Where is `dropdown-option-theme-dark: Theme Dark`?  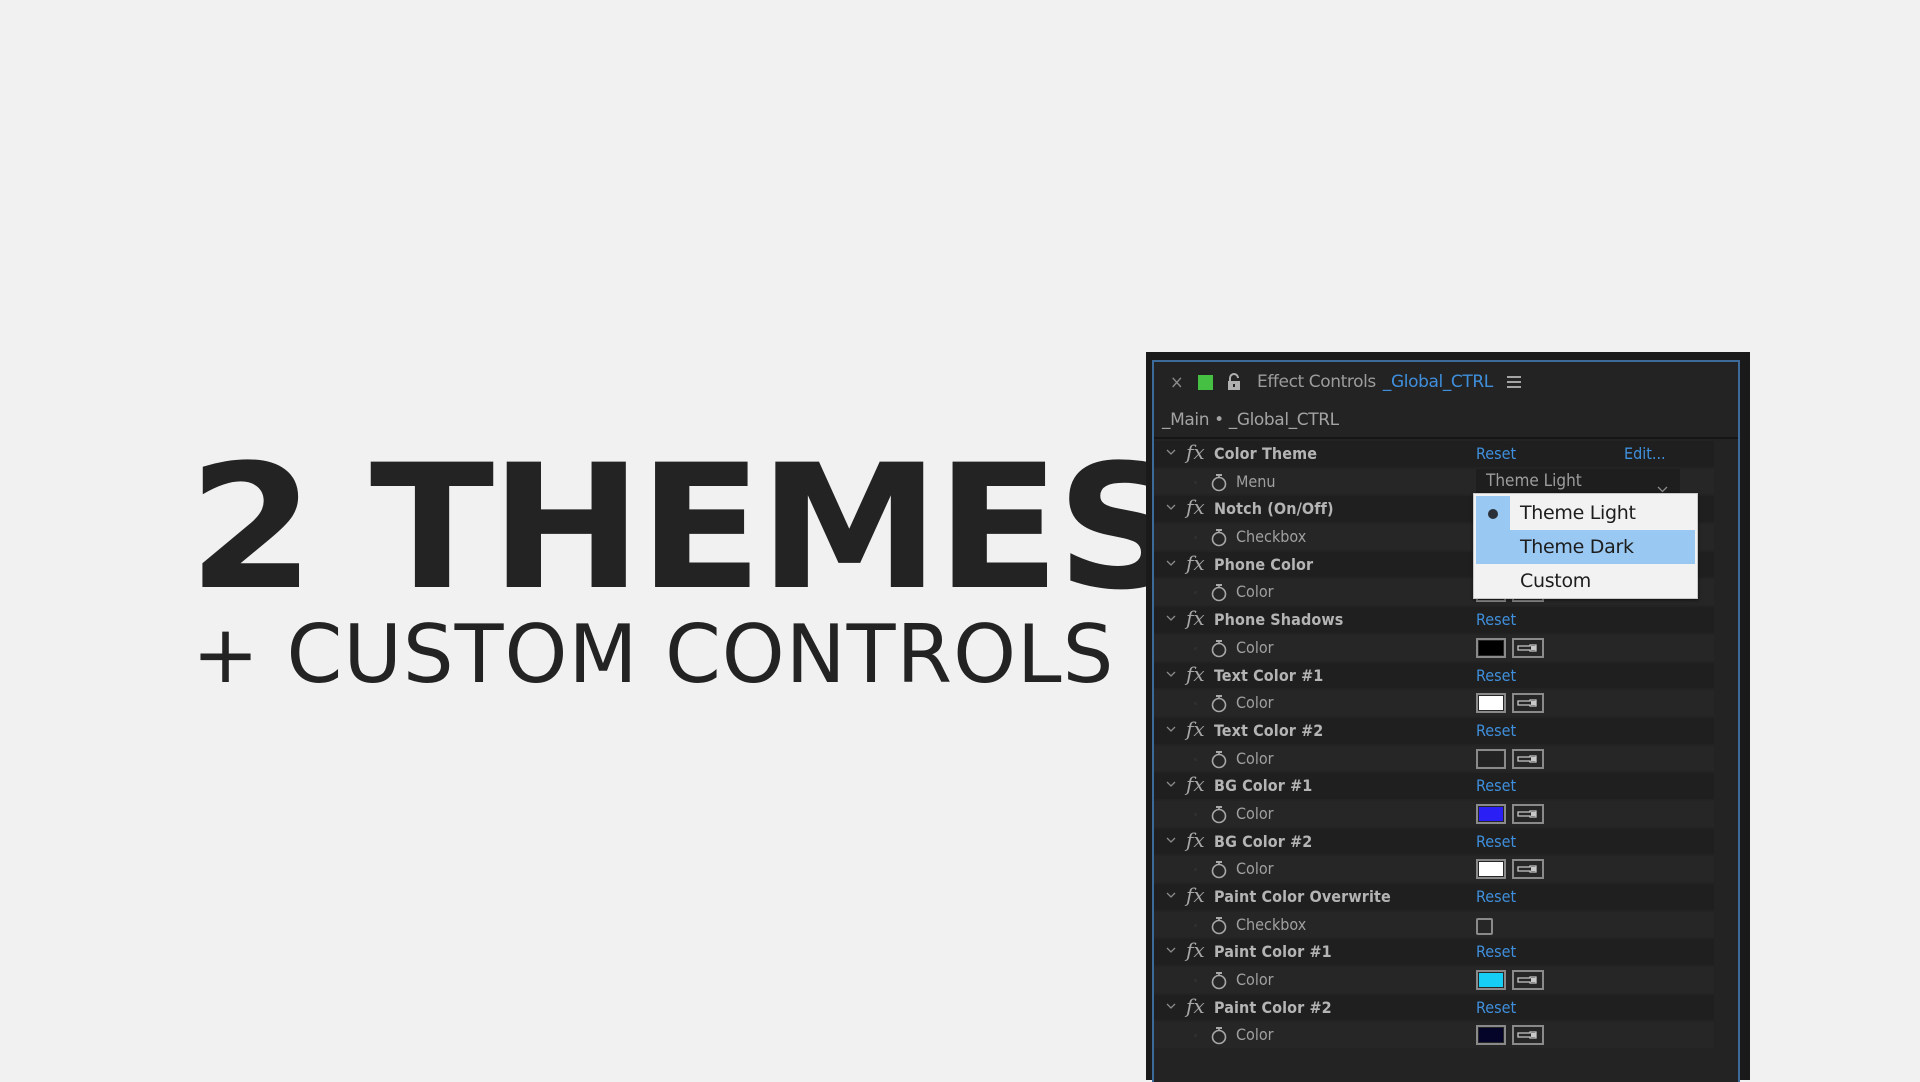 dropdown-option-theme-dark: Theme Dark is located at coordinates (1585, 547).